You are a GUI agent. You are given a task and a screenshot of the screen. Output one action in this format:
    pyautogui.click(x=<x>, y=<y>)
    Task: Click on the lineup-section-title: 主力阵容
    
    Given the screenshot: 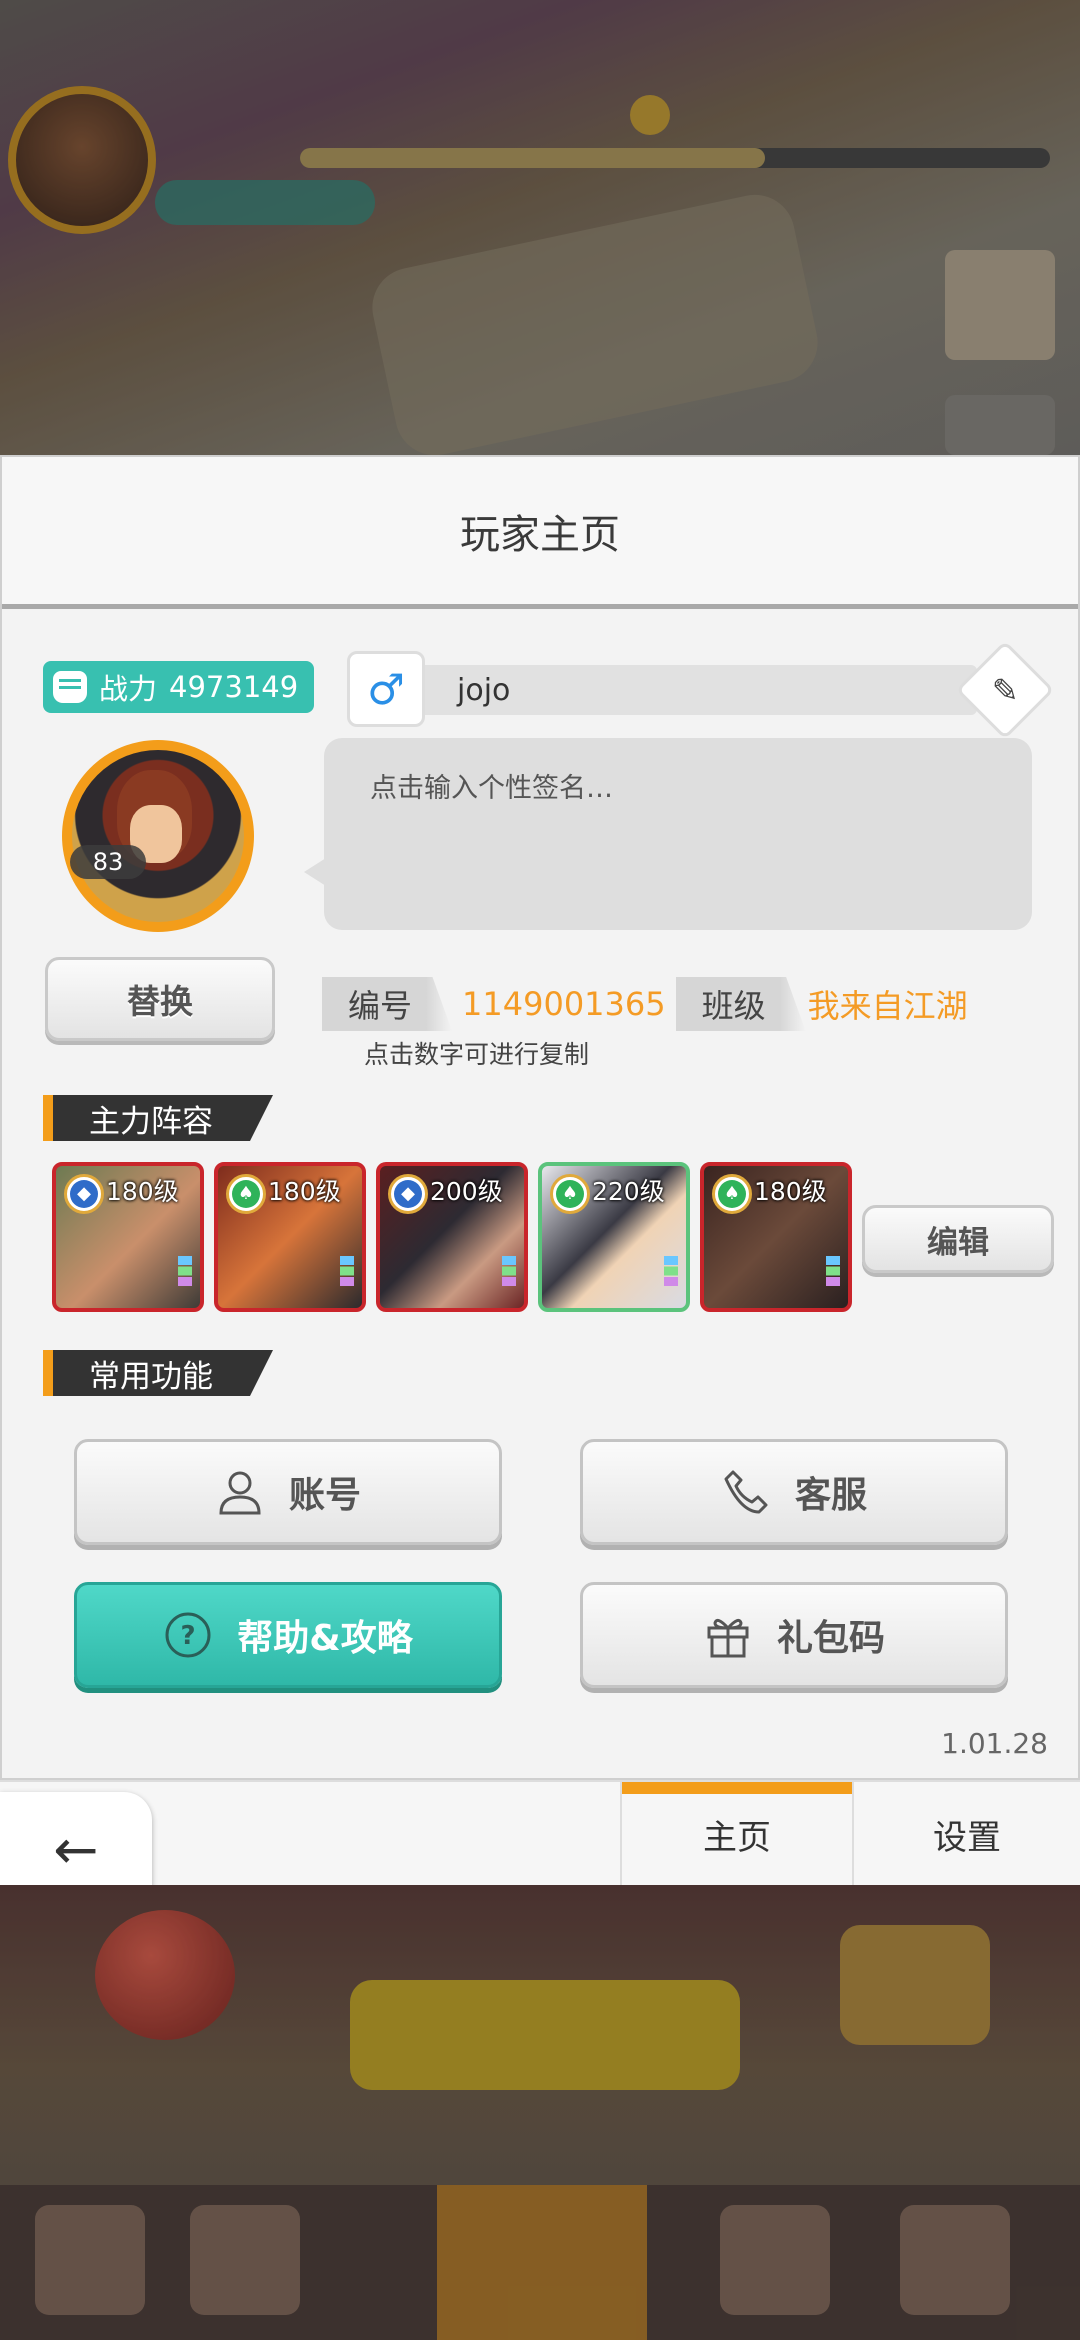 What is the action you would take?
    pyautogui.click(x=158, y=1118)
    